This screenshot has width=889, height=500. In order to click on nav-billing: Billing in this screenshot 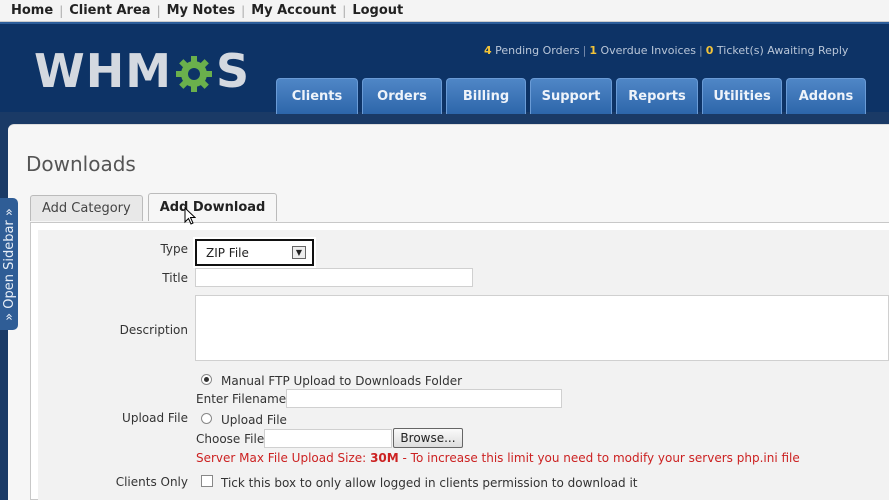, I will do `click(486, 96)`.